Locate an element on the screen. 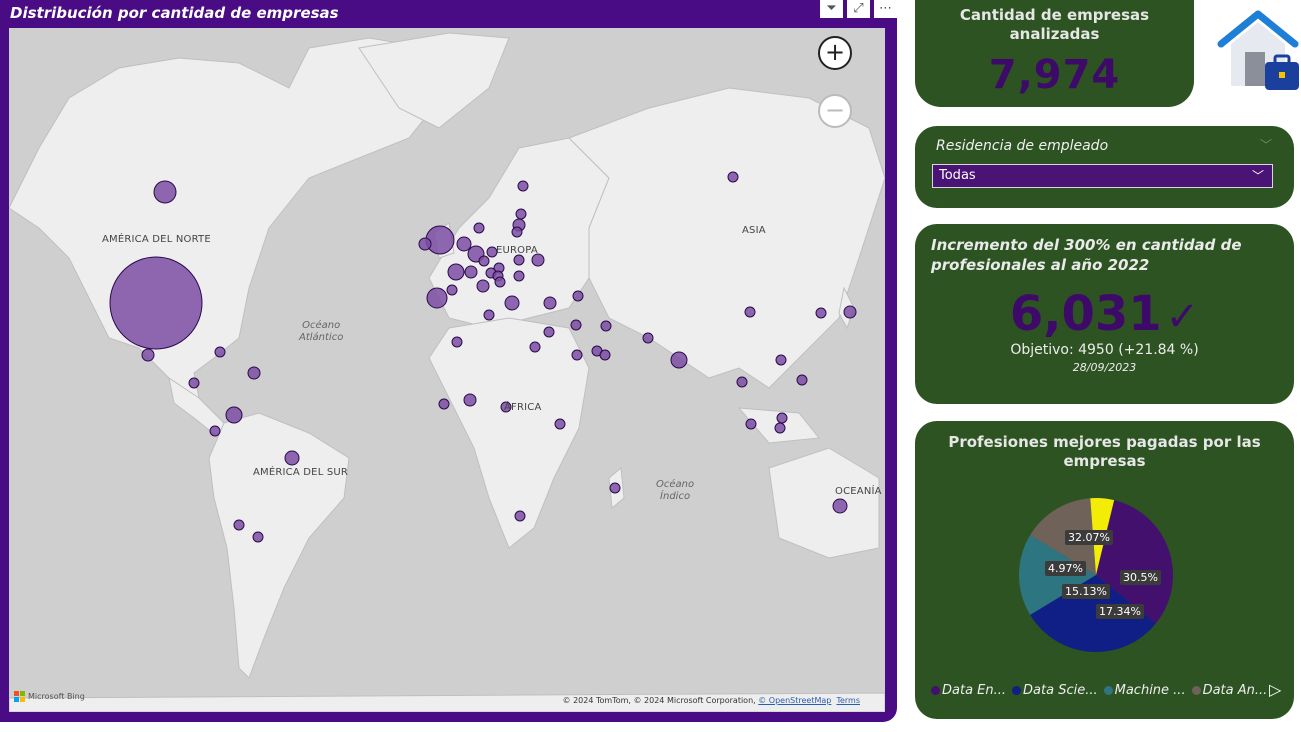 The image size is (1301, 732). kpi-growth-goal: Objetivo: 4950 (+21.84 %) is located at coordinates (1104, 350).